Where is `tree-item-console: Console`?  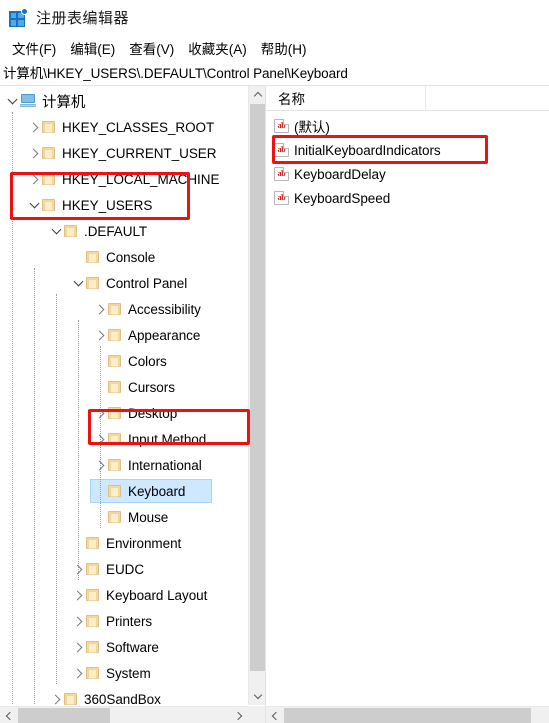
tree-item-console: Console is located at coordinates (124, 257).